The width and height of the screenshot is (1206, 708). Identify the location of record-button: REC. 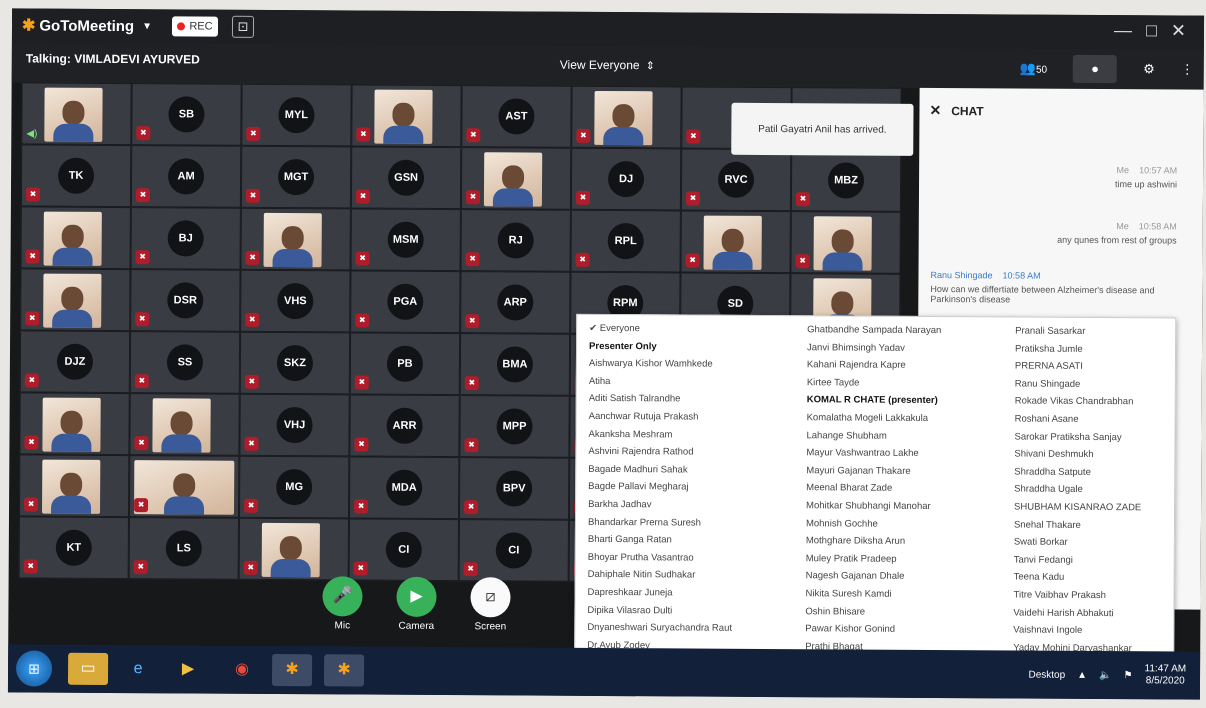
(195, 26).